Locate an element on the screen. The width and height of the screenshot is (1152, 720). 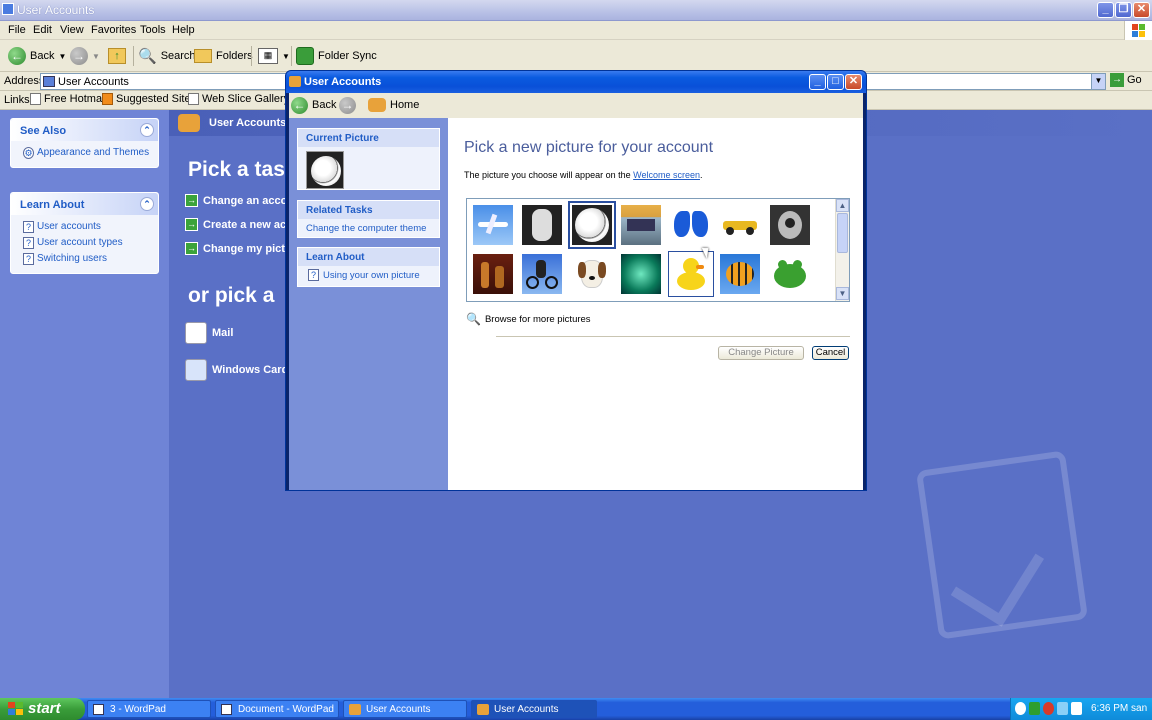
system-tray: 6:36 PM san is located at coordinates (1081, 709).